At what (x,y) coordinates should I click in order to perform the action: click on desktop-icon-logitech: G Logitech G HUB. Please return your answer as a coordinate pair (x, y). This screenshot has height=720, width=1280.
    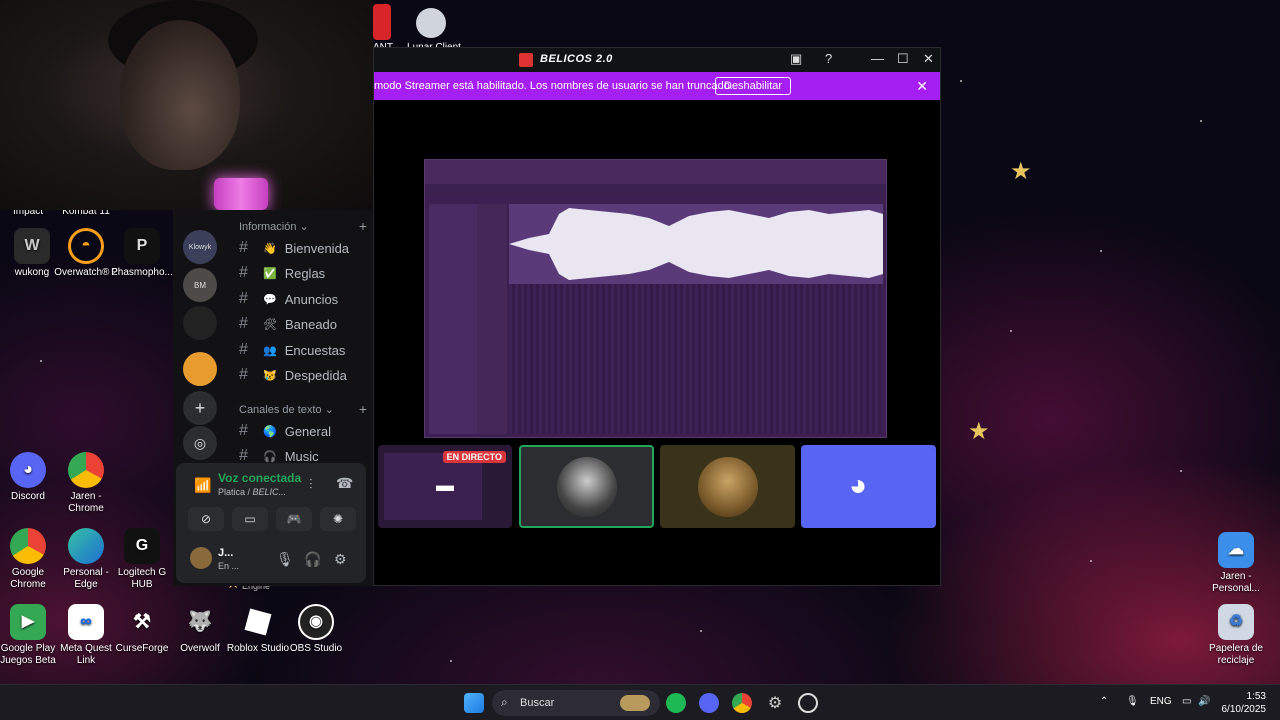
    Looking at the image, I should click on (142, 559).